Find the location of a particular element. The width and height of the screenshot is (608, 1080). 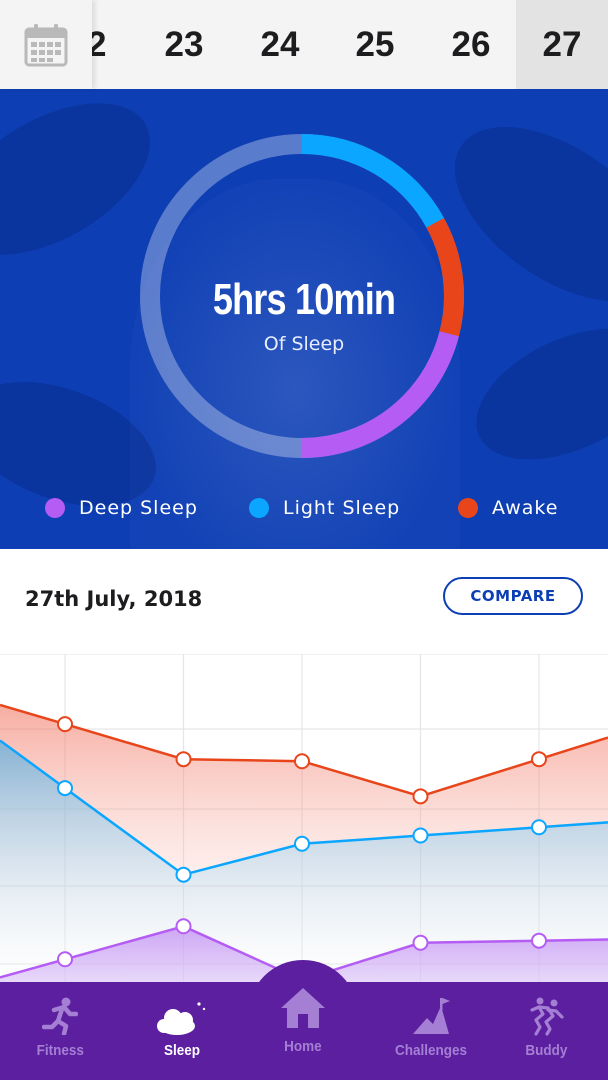

detail-header: 27th July, 2018 COMPARE is located at coordinates (304, 601).